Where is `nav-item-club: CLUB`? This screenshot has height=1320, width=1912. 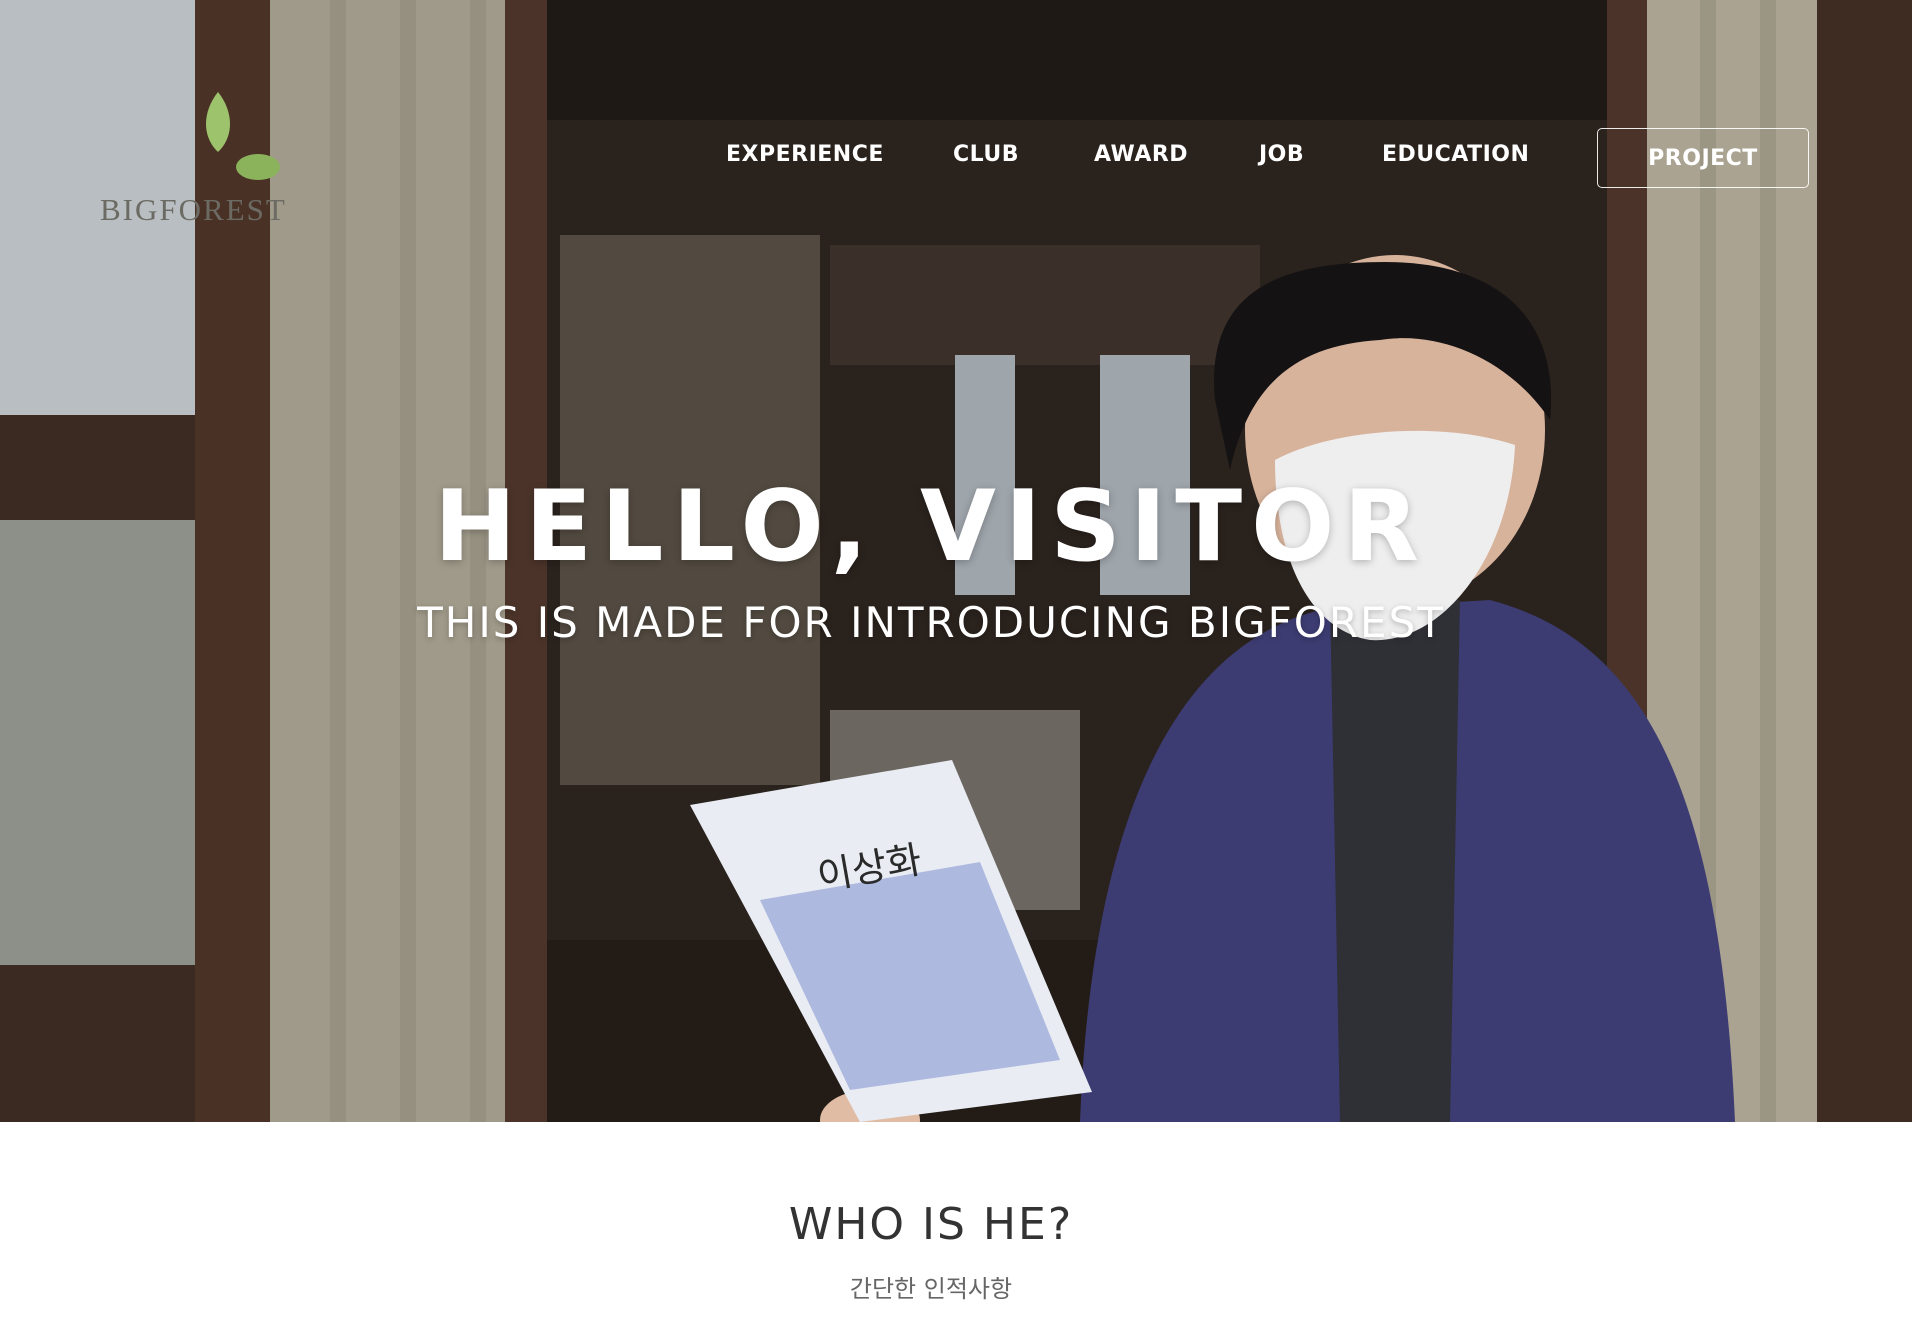 nav-item-club: CLUB is located at coordinates (986, 154).